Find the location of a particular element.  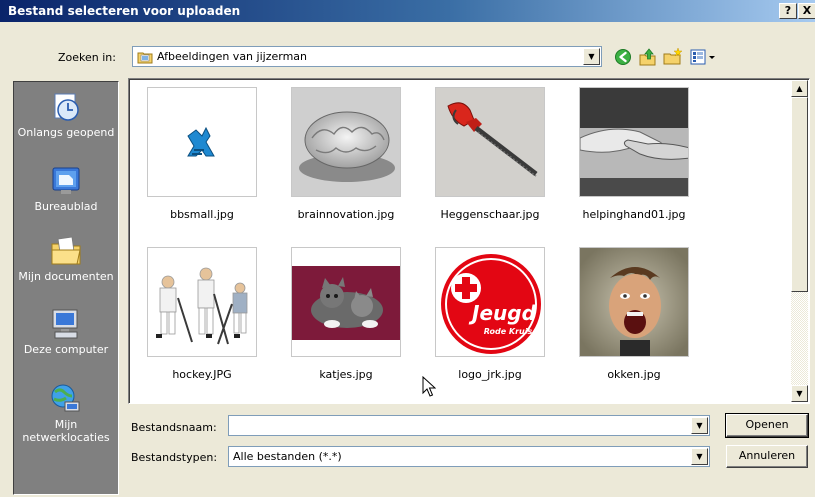

place-network: Mijn netwerklocaties is located at coordinates (66, 413).